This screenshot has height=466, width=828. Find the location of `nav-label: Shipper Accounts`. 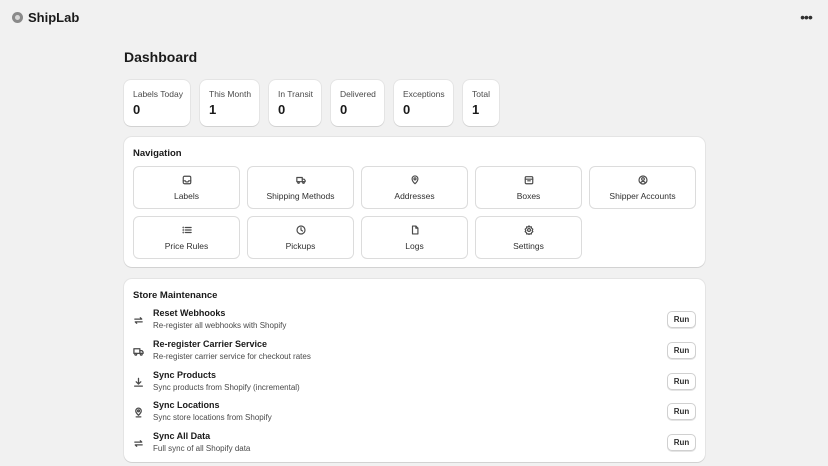

nav-label: Shipper Accounts is located at coordinates (642, 195).